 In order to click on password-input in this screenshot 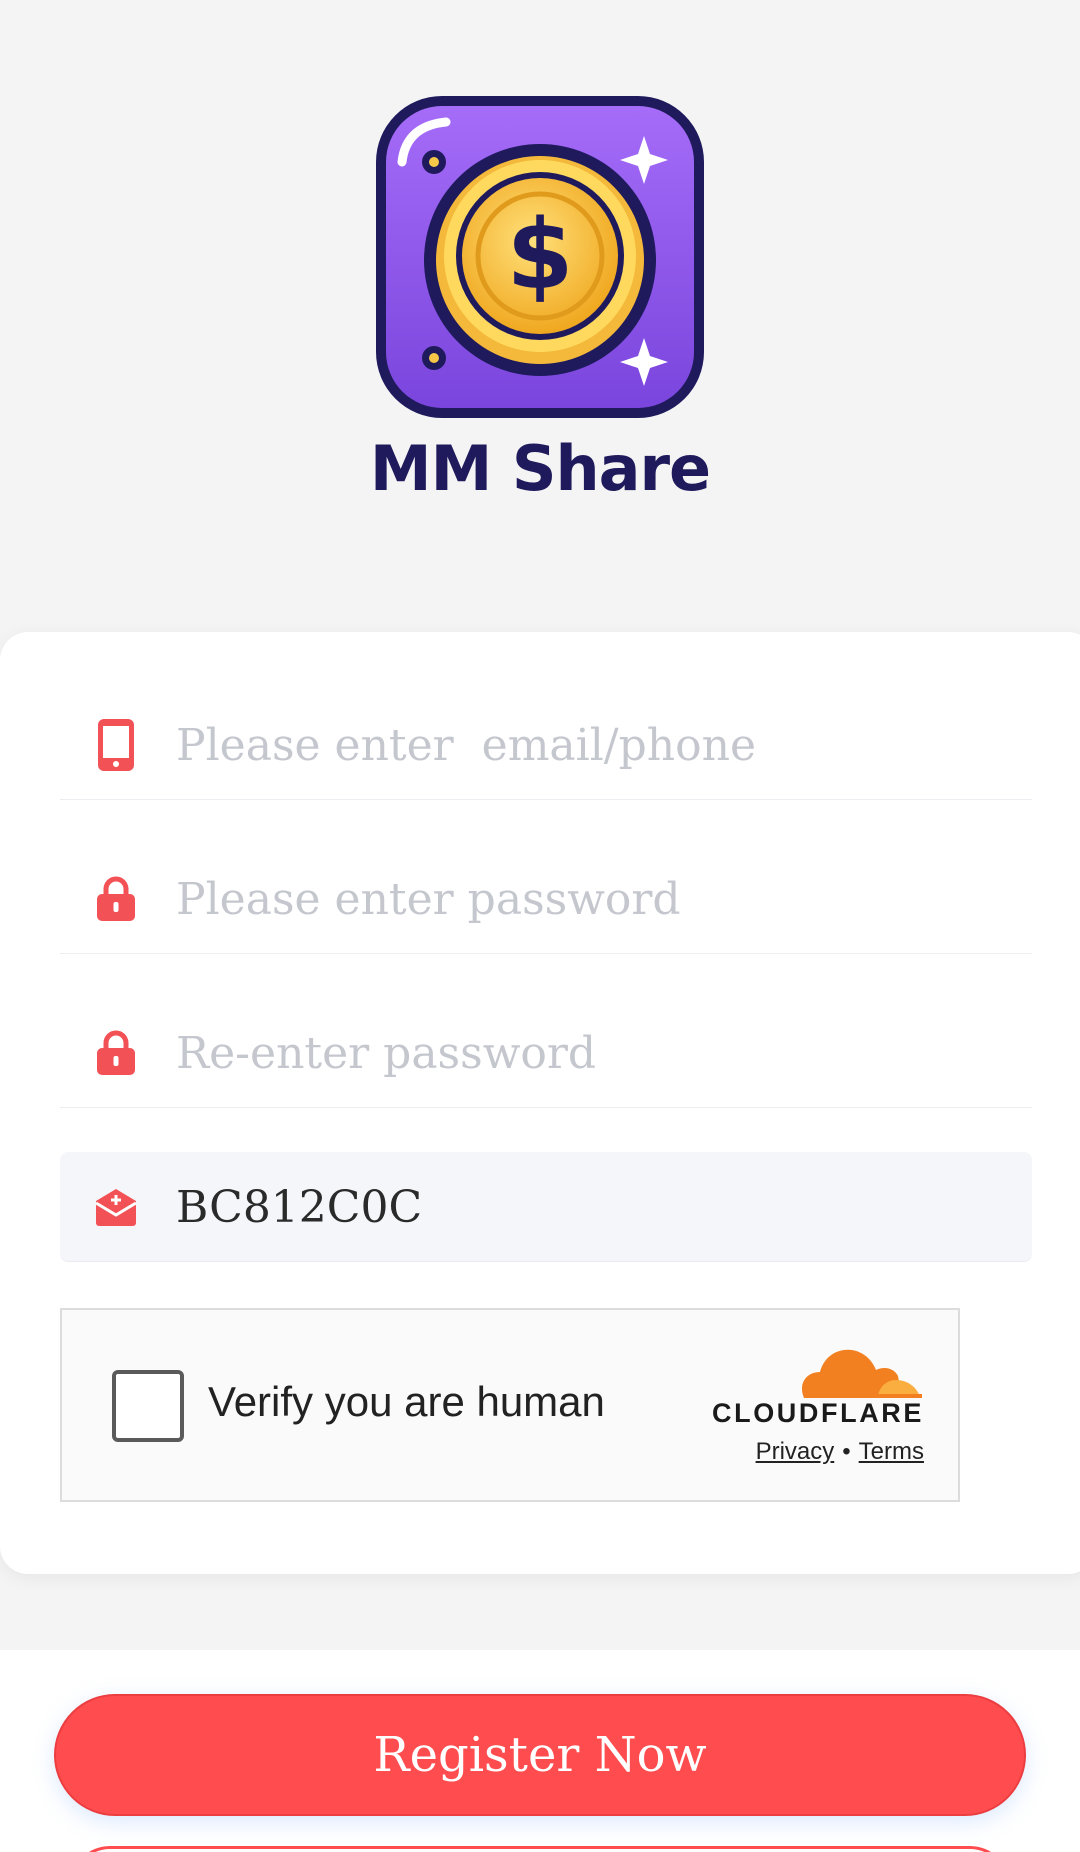, I will do `click(596, 899)`.